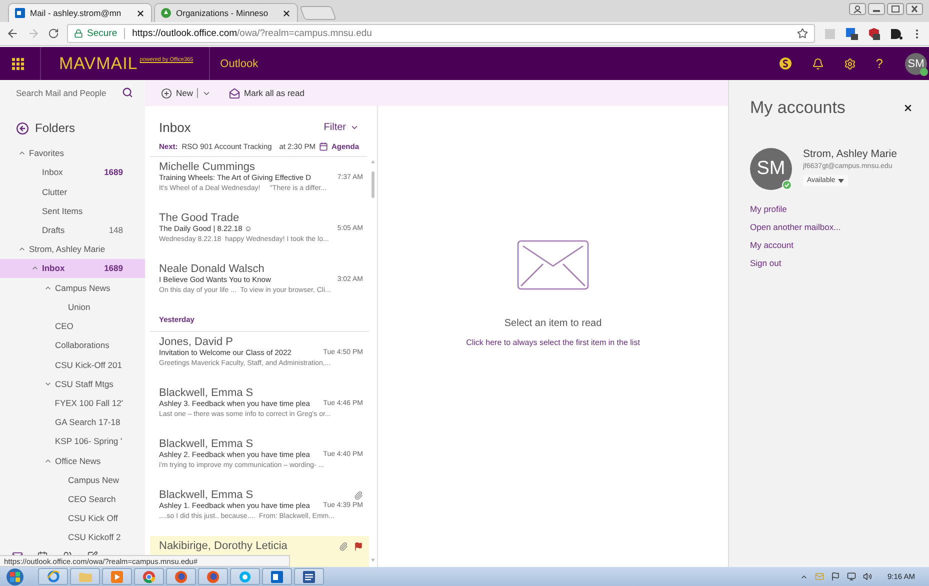 This screenshot has width=929, height=586. What do you see at coordinates (95, 537) in the screenshot?
I see `folder-label: CSU Kickoff 2` at bounding box center [95, 537].